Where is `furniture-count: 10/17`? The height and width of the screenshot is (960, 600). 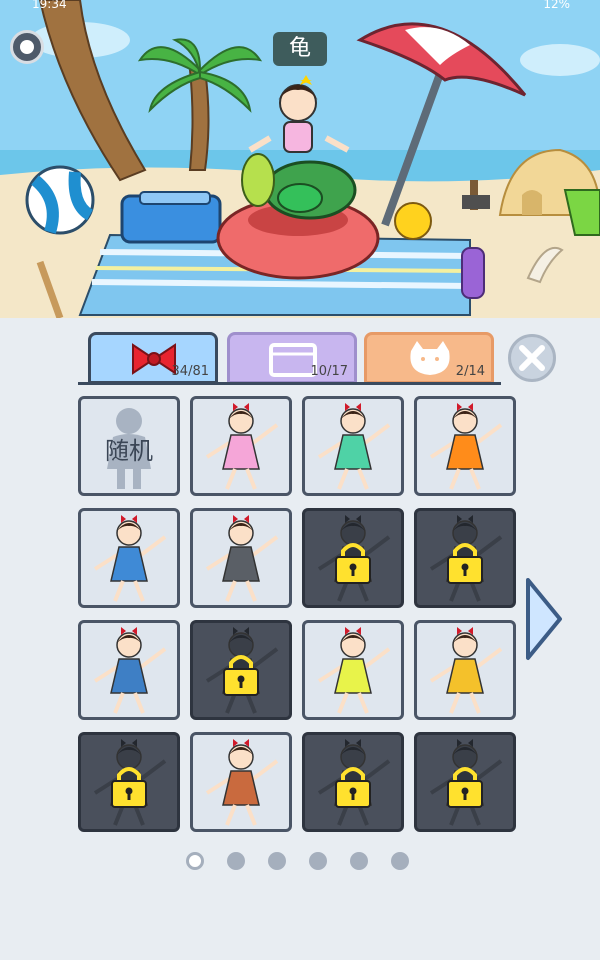
furniture-count: 10/17 is located at coordinates (329, 371).